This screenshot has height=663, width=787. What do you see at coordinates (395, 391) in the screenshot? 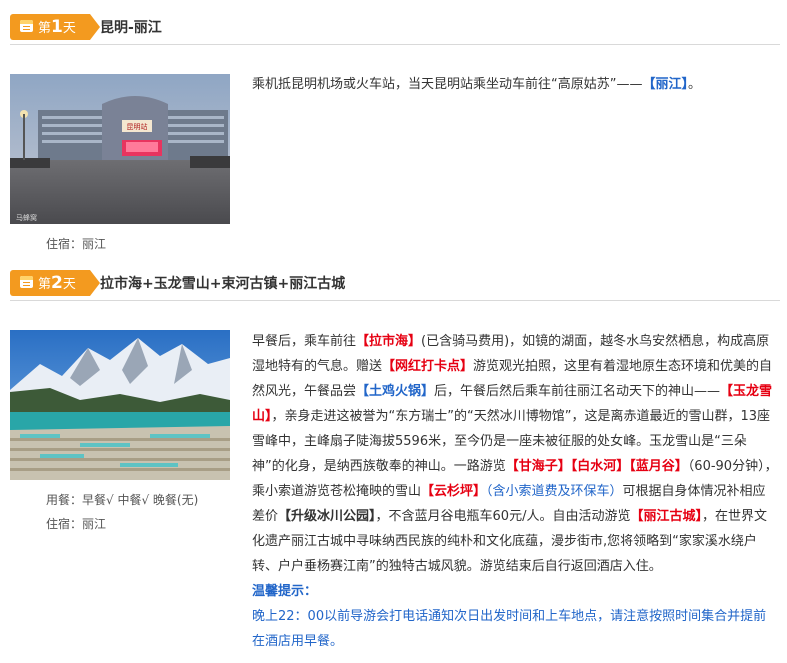
I see `highlight-chicken-hotpot: 【土鸡火锅】` at bounding box center [395, 391].